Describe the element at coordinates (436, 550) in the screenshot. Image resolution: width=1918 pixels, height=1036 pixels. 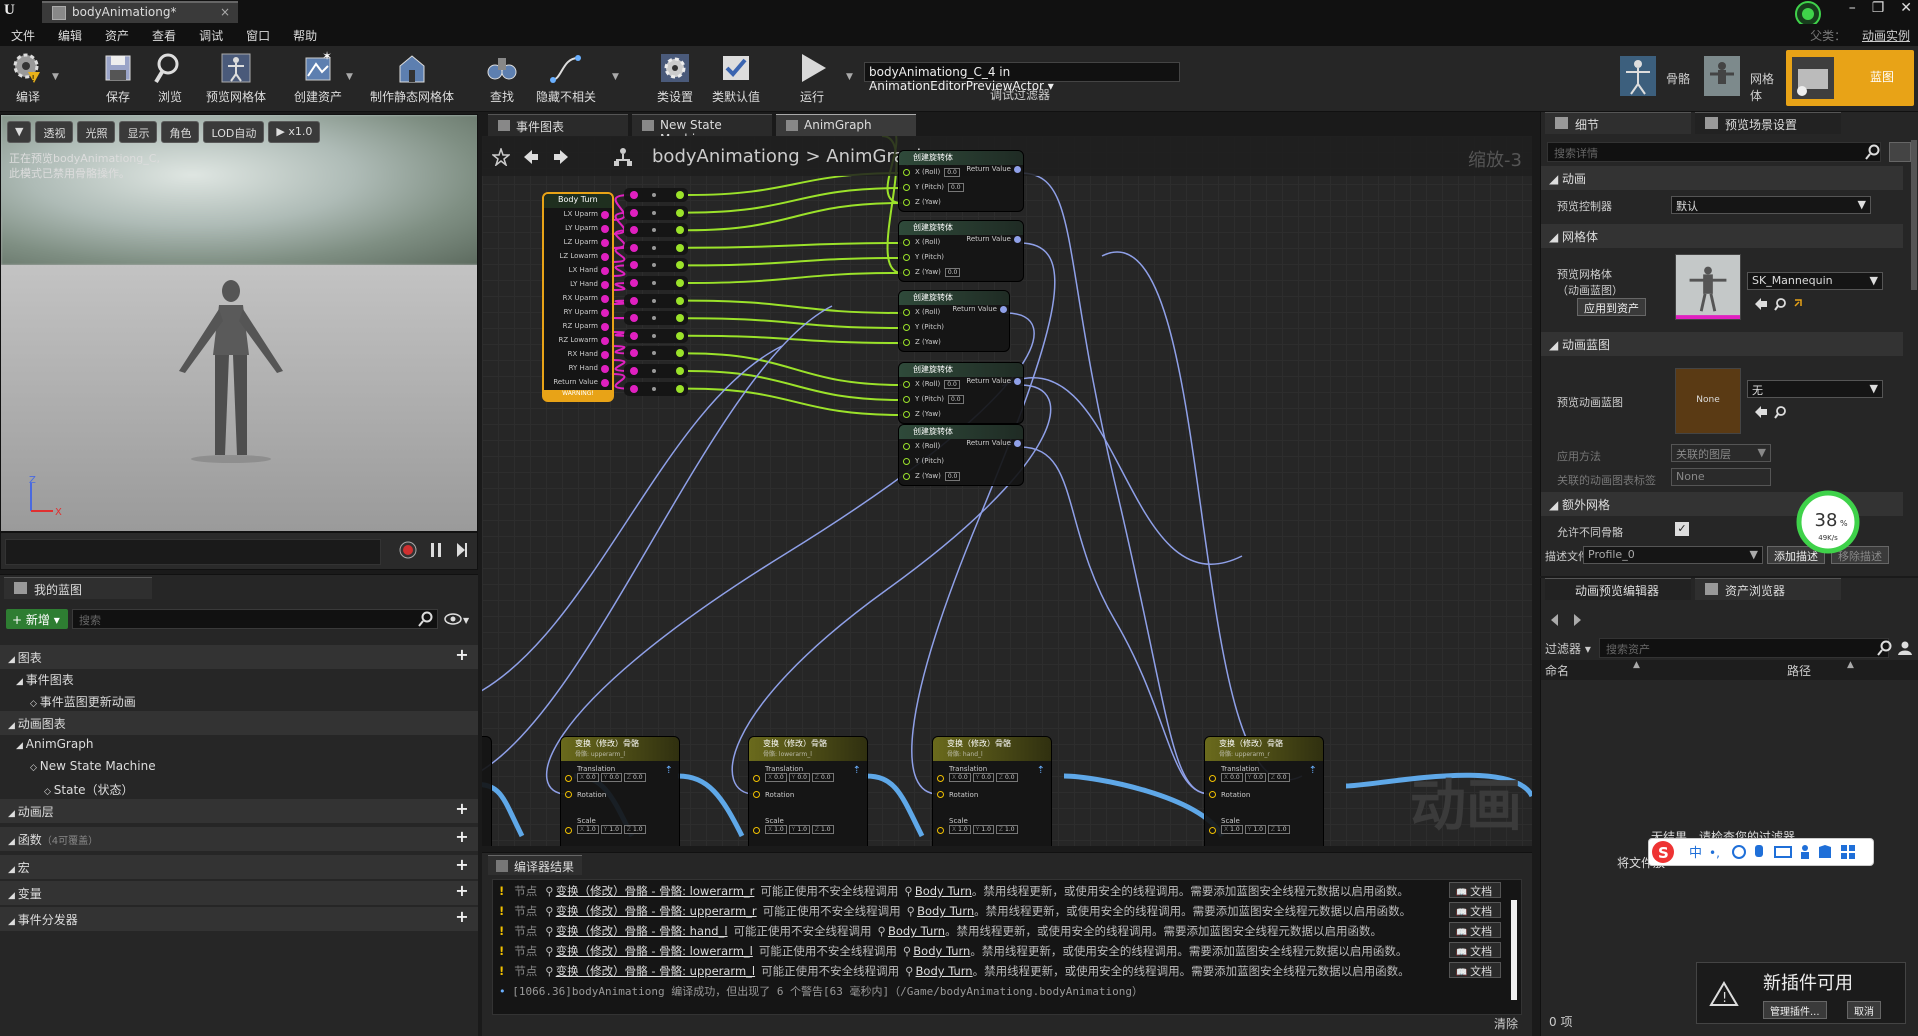
I see `pause-icon` at that location.